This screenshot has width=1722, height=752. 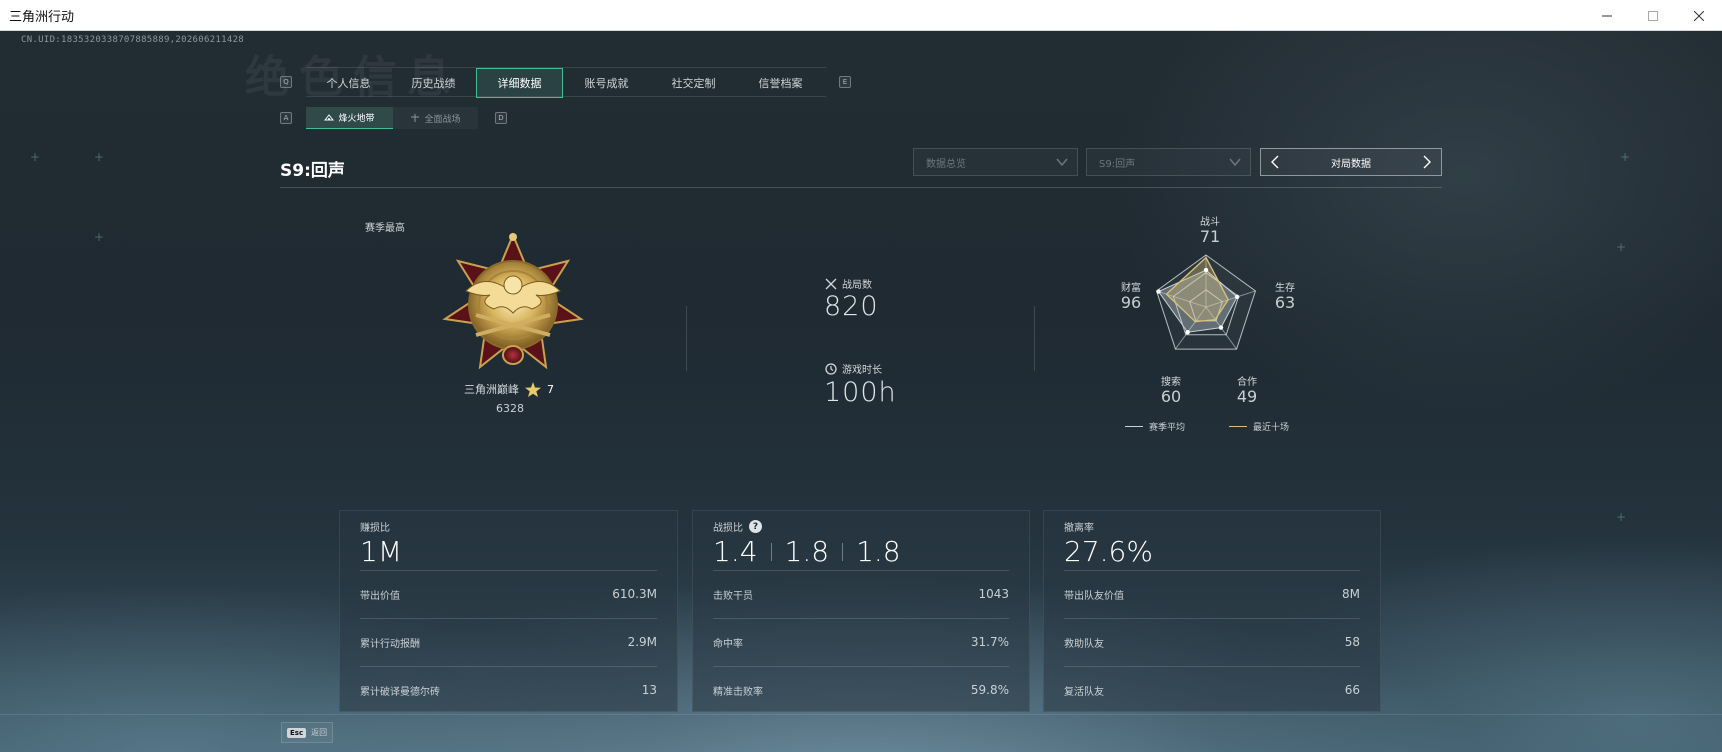 What do you see at coordinates (1117, 164) in the screenshot?
I see `season-dropdown-value: S9:回声` at bounding box center [1117, 164].